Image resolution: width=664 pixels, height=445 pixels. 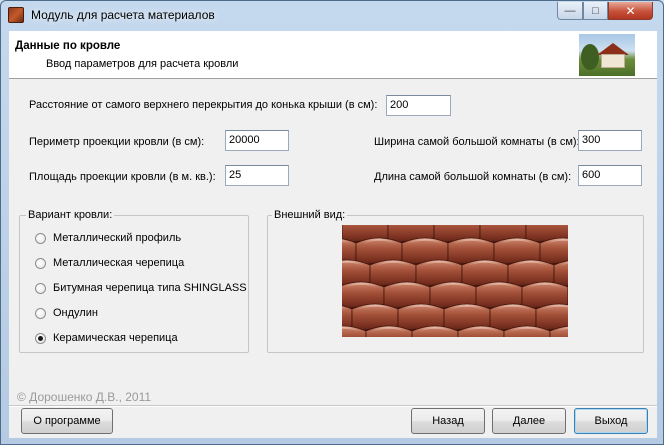 I want to click on radio-label: Металлическая черепица, so click(x=119, y=263).